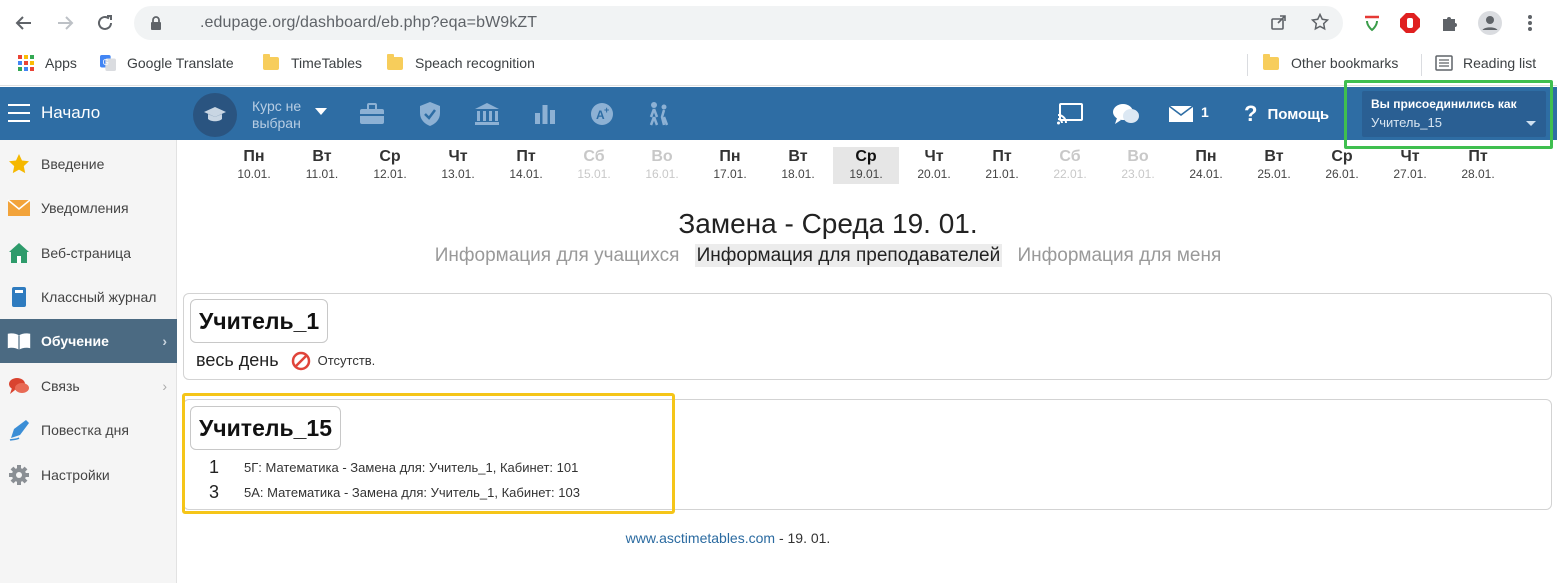 This screenshot has height=583, width=1557. What do you see at coordinates (1181, 114) in the screenshot?
I see `envelope-icon` at bounding box center [1181, 114].